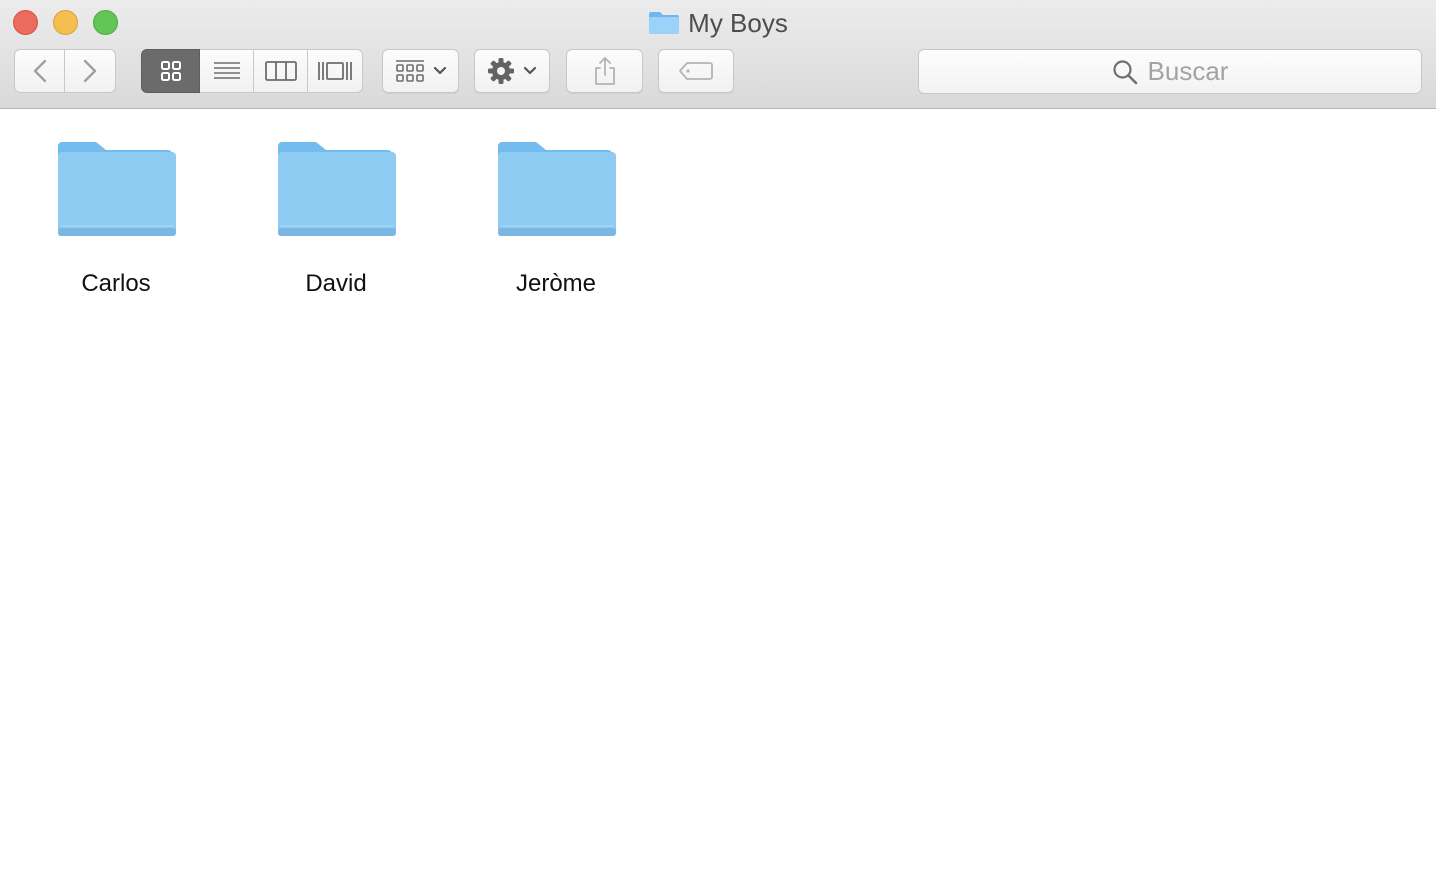 This screenshot has width=1436, height=872. What do you see at coordinates (336, 283) in the screenshot?
I see `folder-label: David` at bounding box center [336, 283].